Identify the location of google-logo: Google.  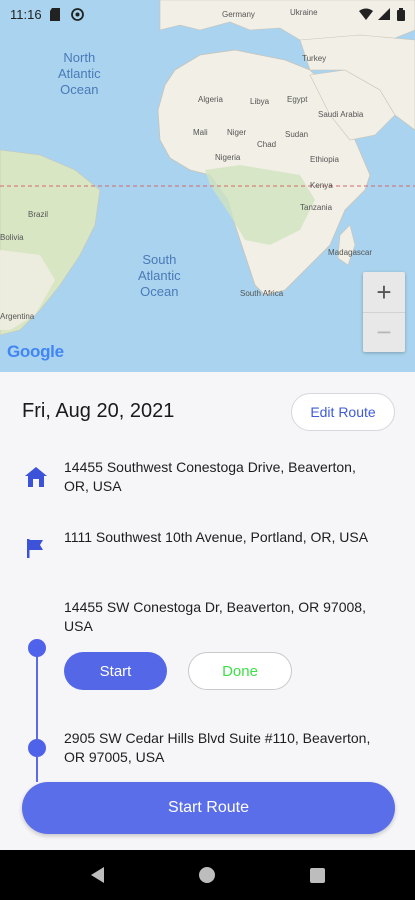
(35, 352).